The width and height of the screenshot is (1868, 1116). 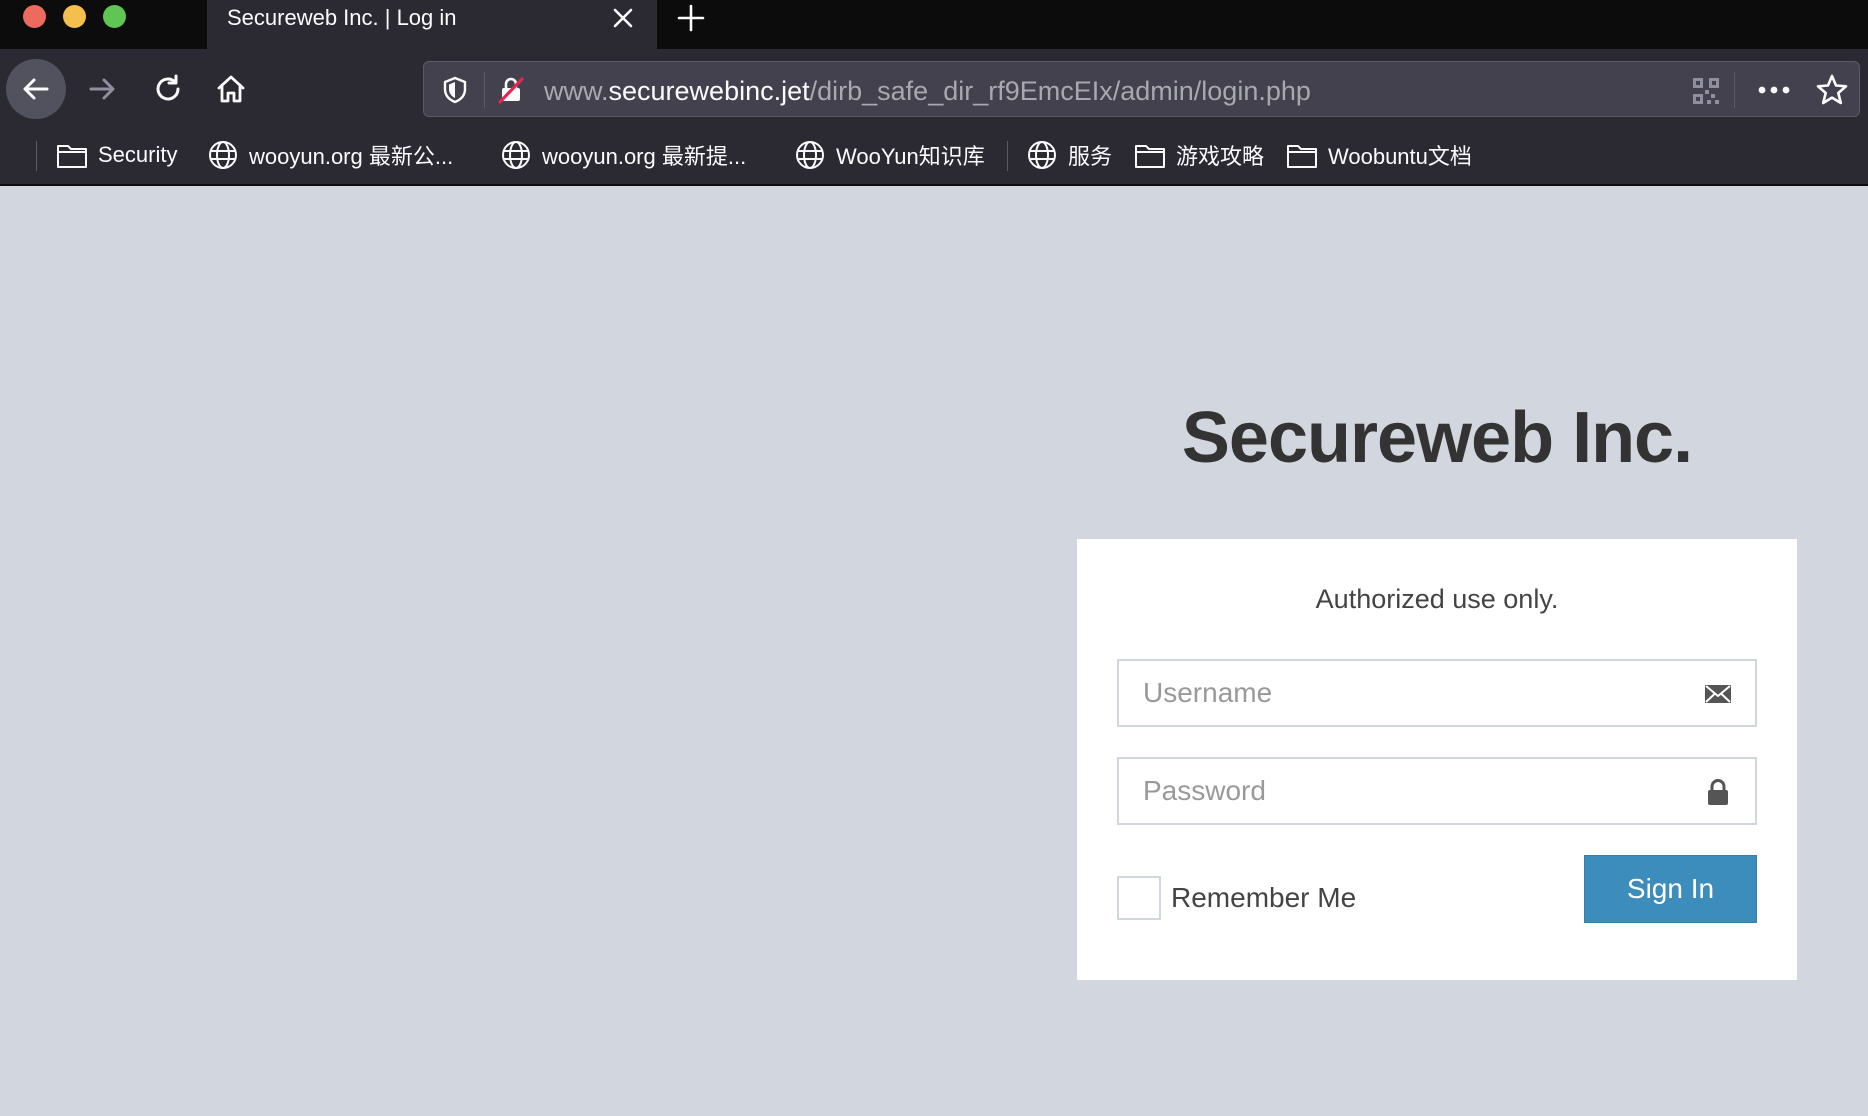 I want to click on shield-icon, so click(x=455, y=90).